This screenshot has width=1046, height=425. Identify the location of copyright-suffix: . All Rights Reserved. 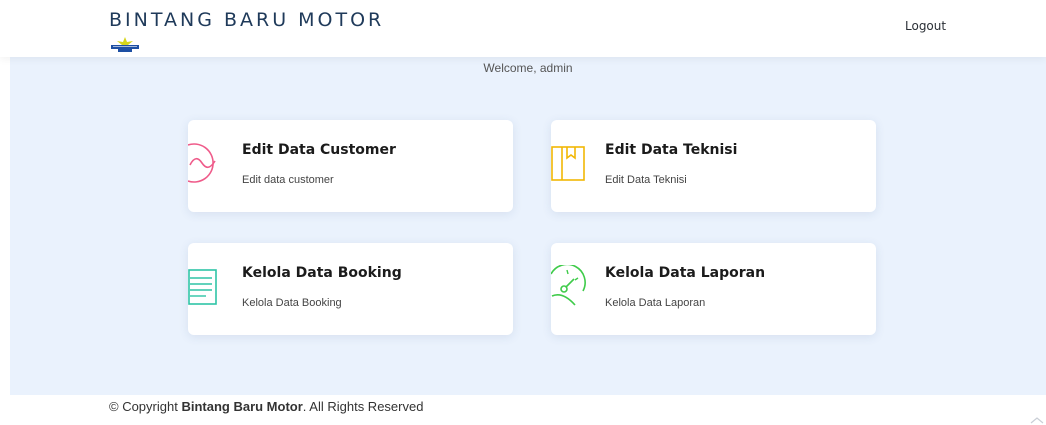
(363, 406).